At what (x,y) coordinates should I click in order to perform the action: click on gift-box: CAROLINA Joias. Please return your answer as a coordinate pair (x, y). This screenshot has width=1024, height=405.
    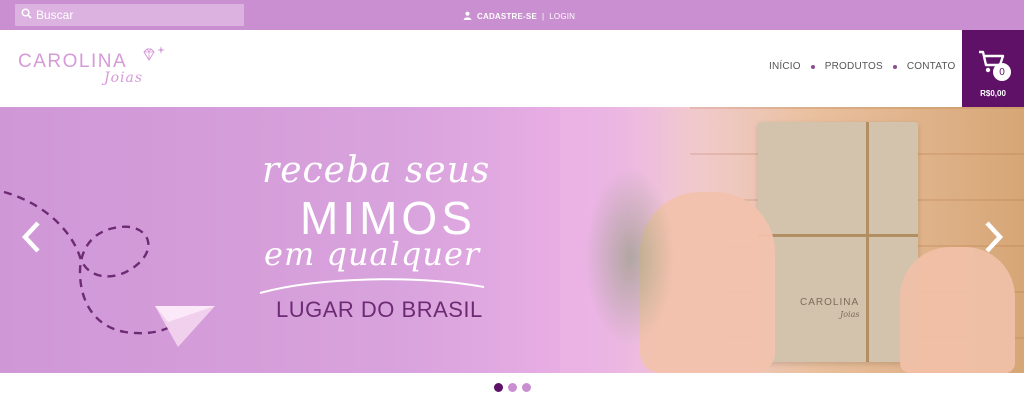
    Looking at the image, I should click on (838, 242).